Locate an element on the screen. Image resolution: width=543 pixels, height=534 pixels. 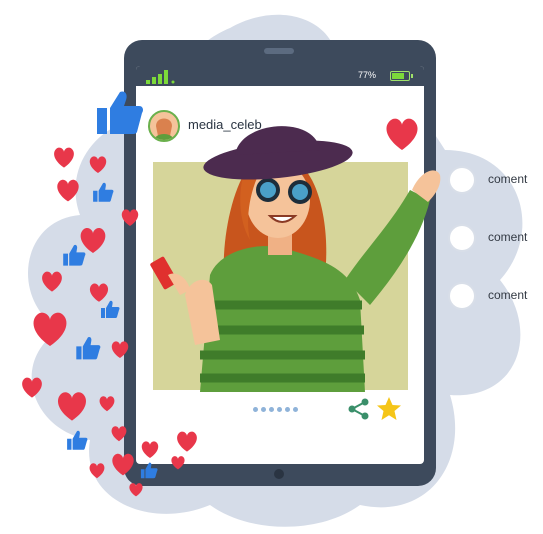
battery-fill is located at coordinates (398, 76).